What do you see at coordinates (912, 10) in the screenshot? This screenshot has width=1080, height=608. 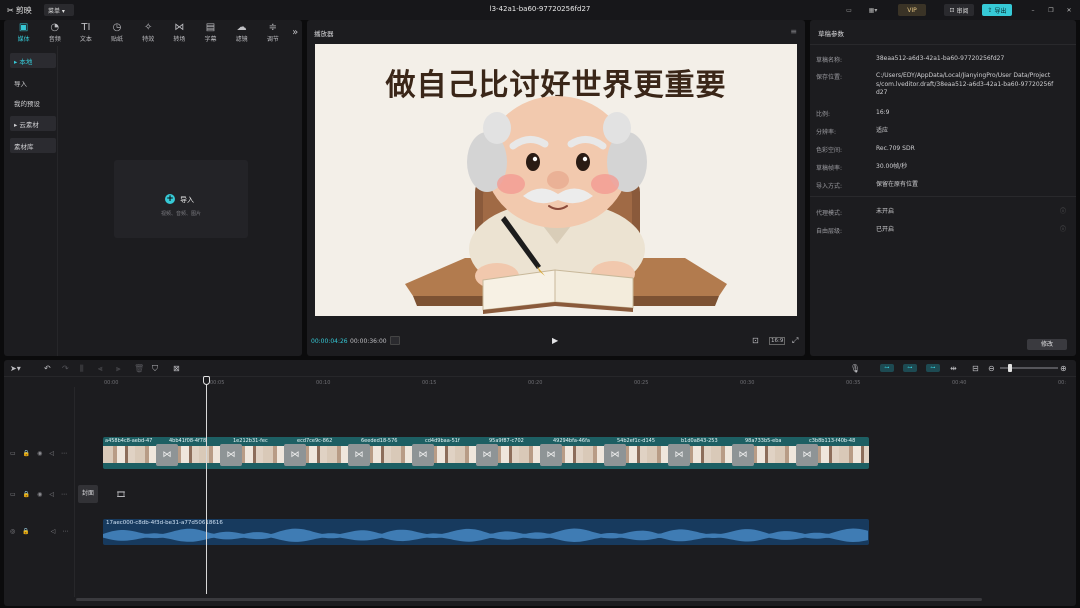 I see `vip-button: VIP` at bounding box center [912, 10].